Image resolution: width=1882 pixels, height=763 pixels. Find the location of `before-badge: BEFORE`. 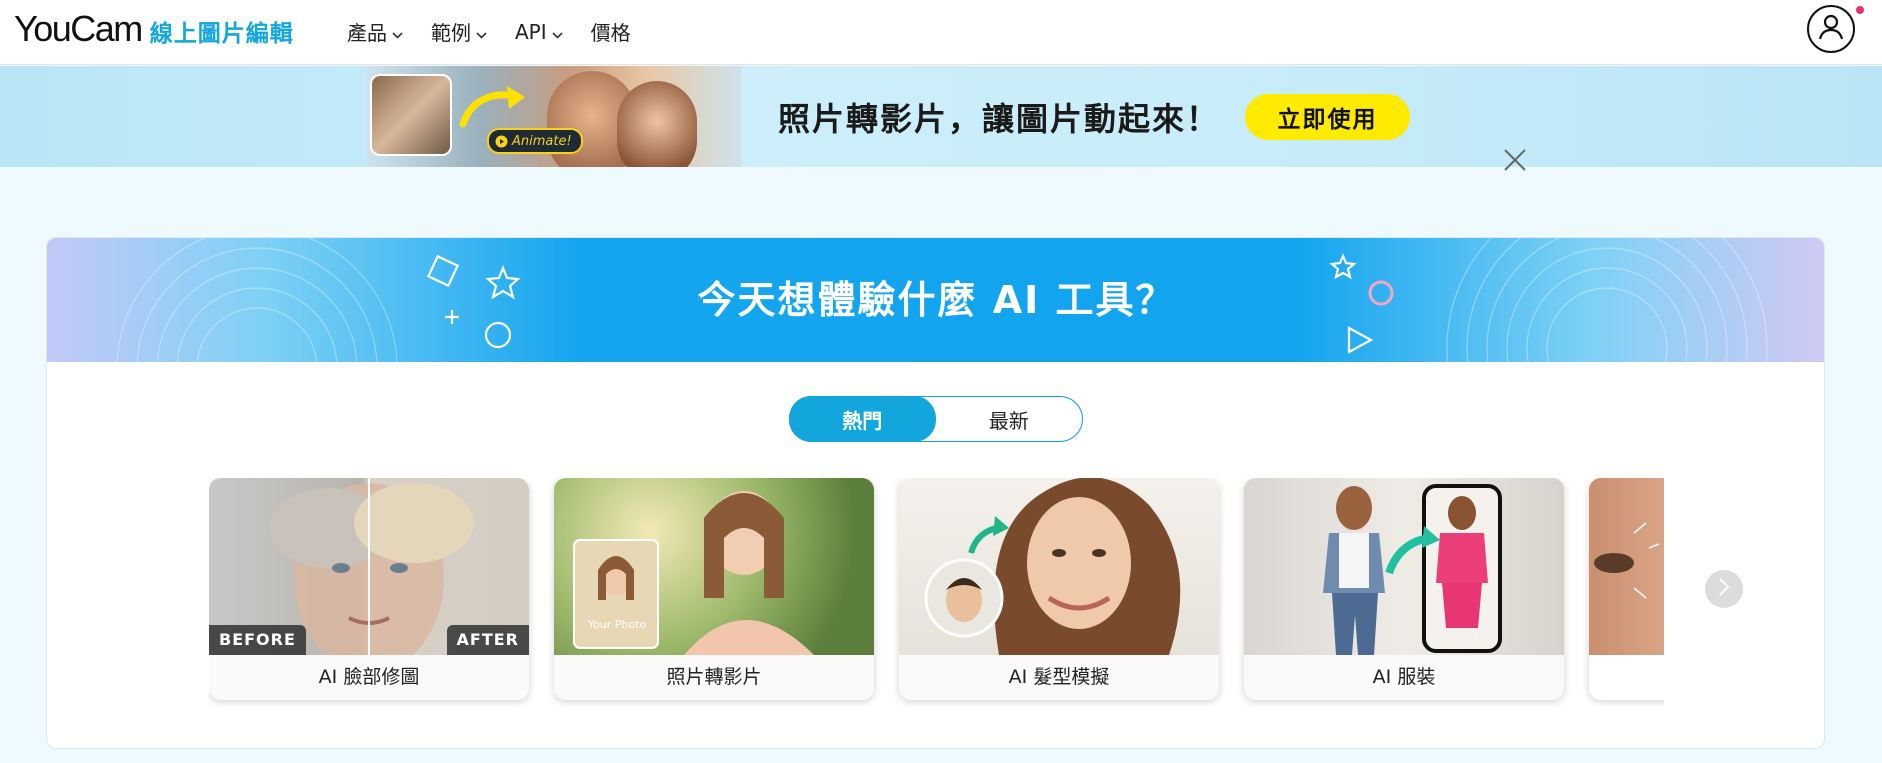

before-badge: BEFORE is located at coordinates (257, 640).